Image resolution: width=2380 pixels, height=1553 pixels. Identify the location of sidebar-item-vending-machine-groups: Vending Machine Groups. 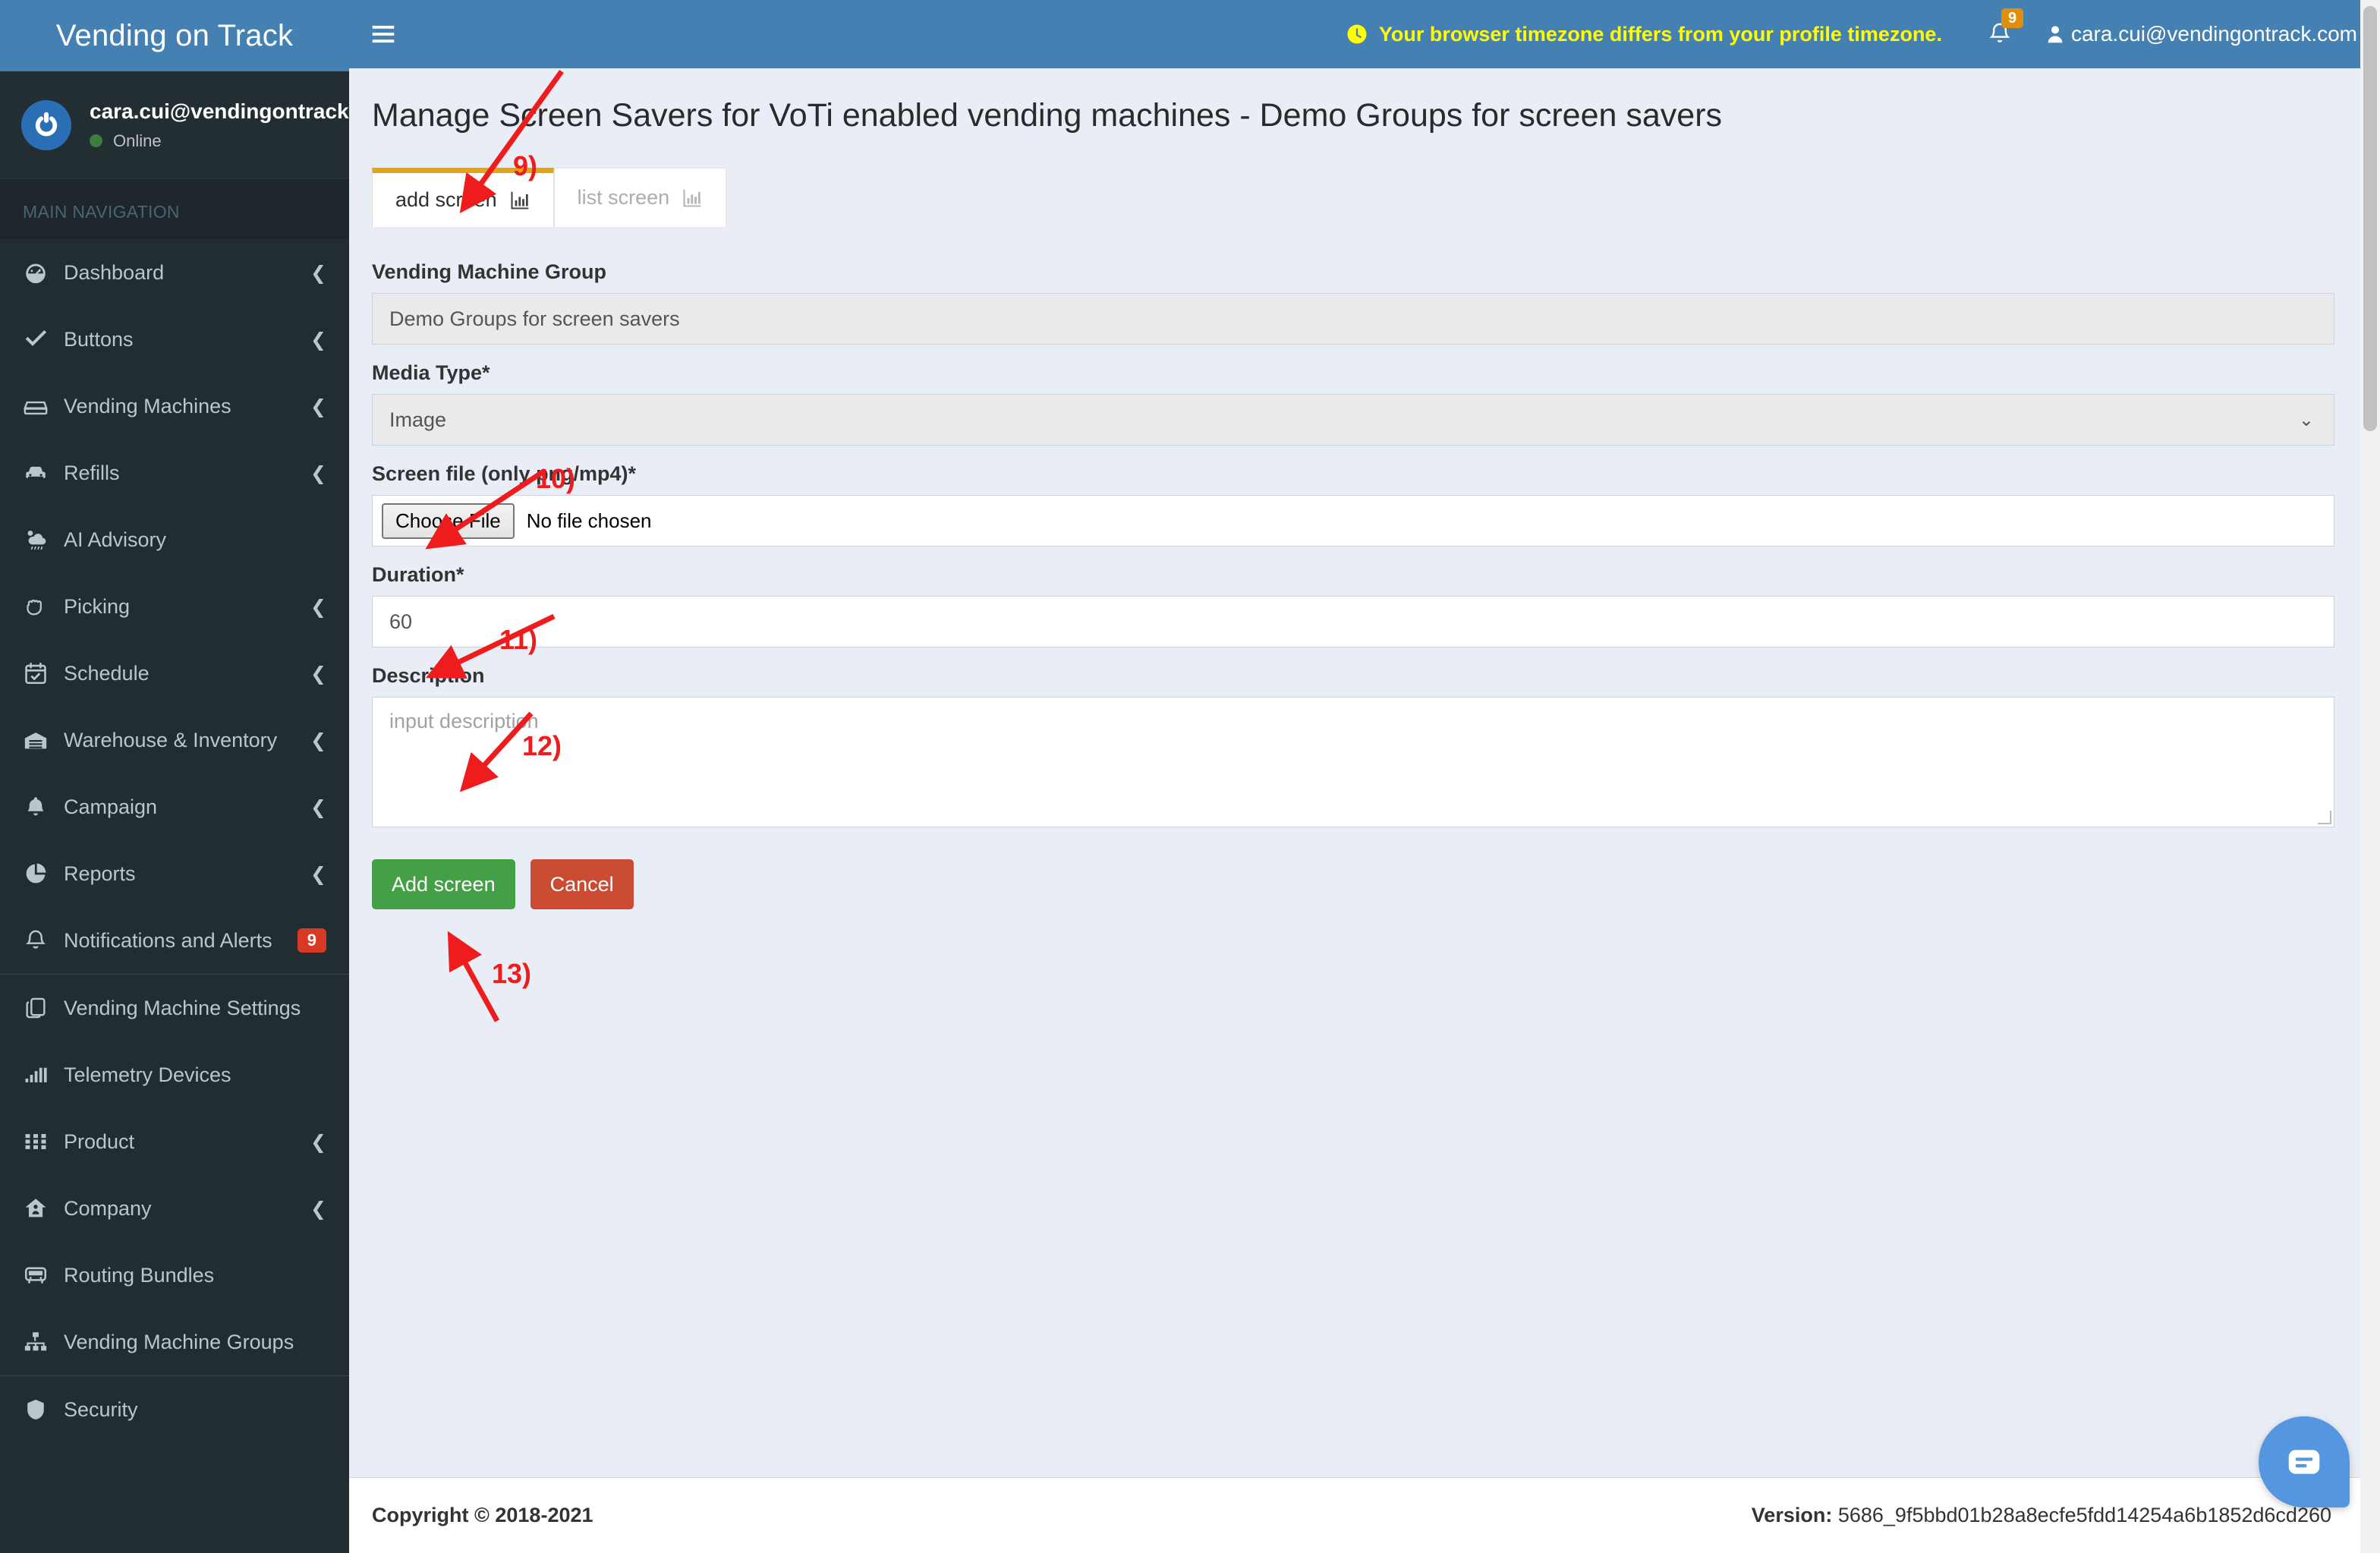
(174, 1342).